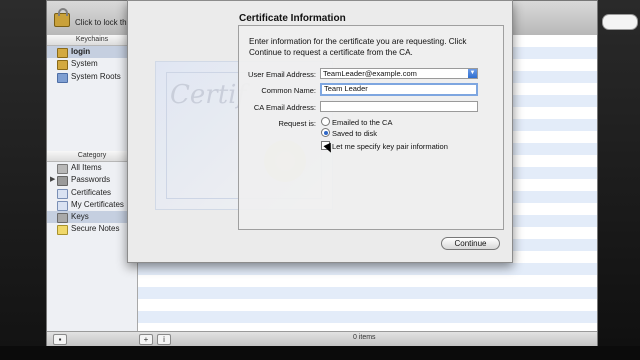 This screenshot has height=360, width=640. I want to click on sidebar-item-label: System Roots, so click(96, 76).